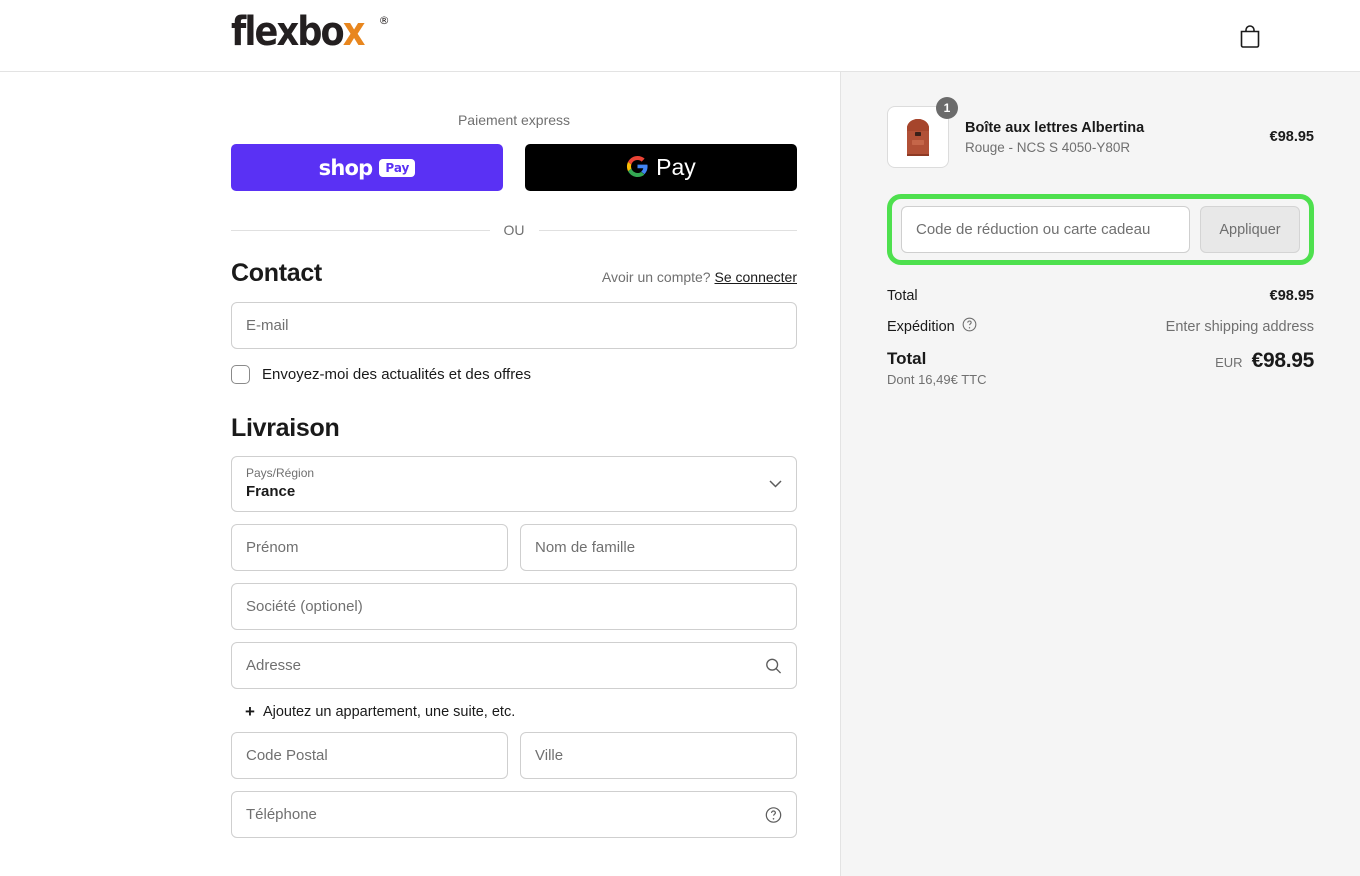 This screenshot has height=876, width=1360. I want to click on postal-city-row: Code Postal Ville, so click(514, 755).